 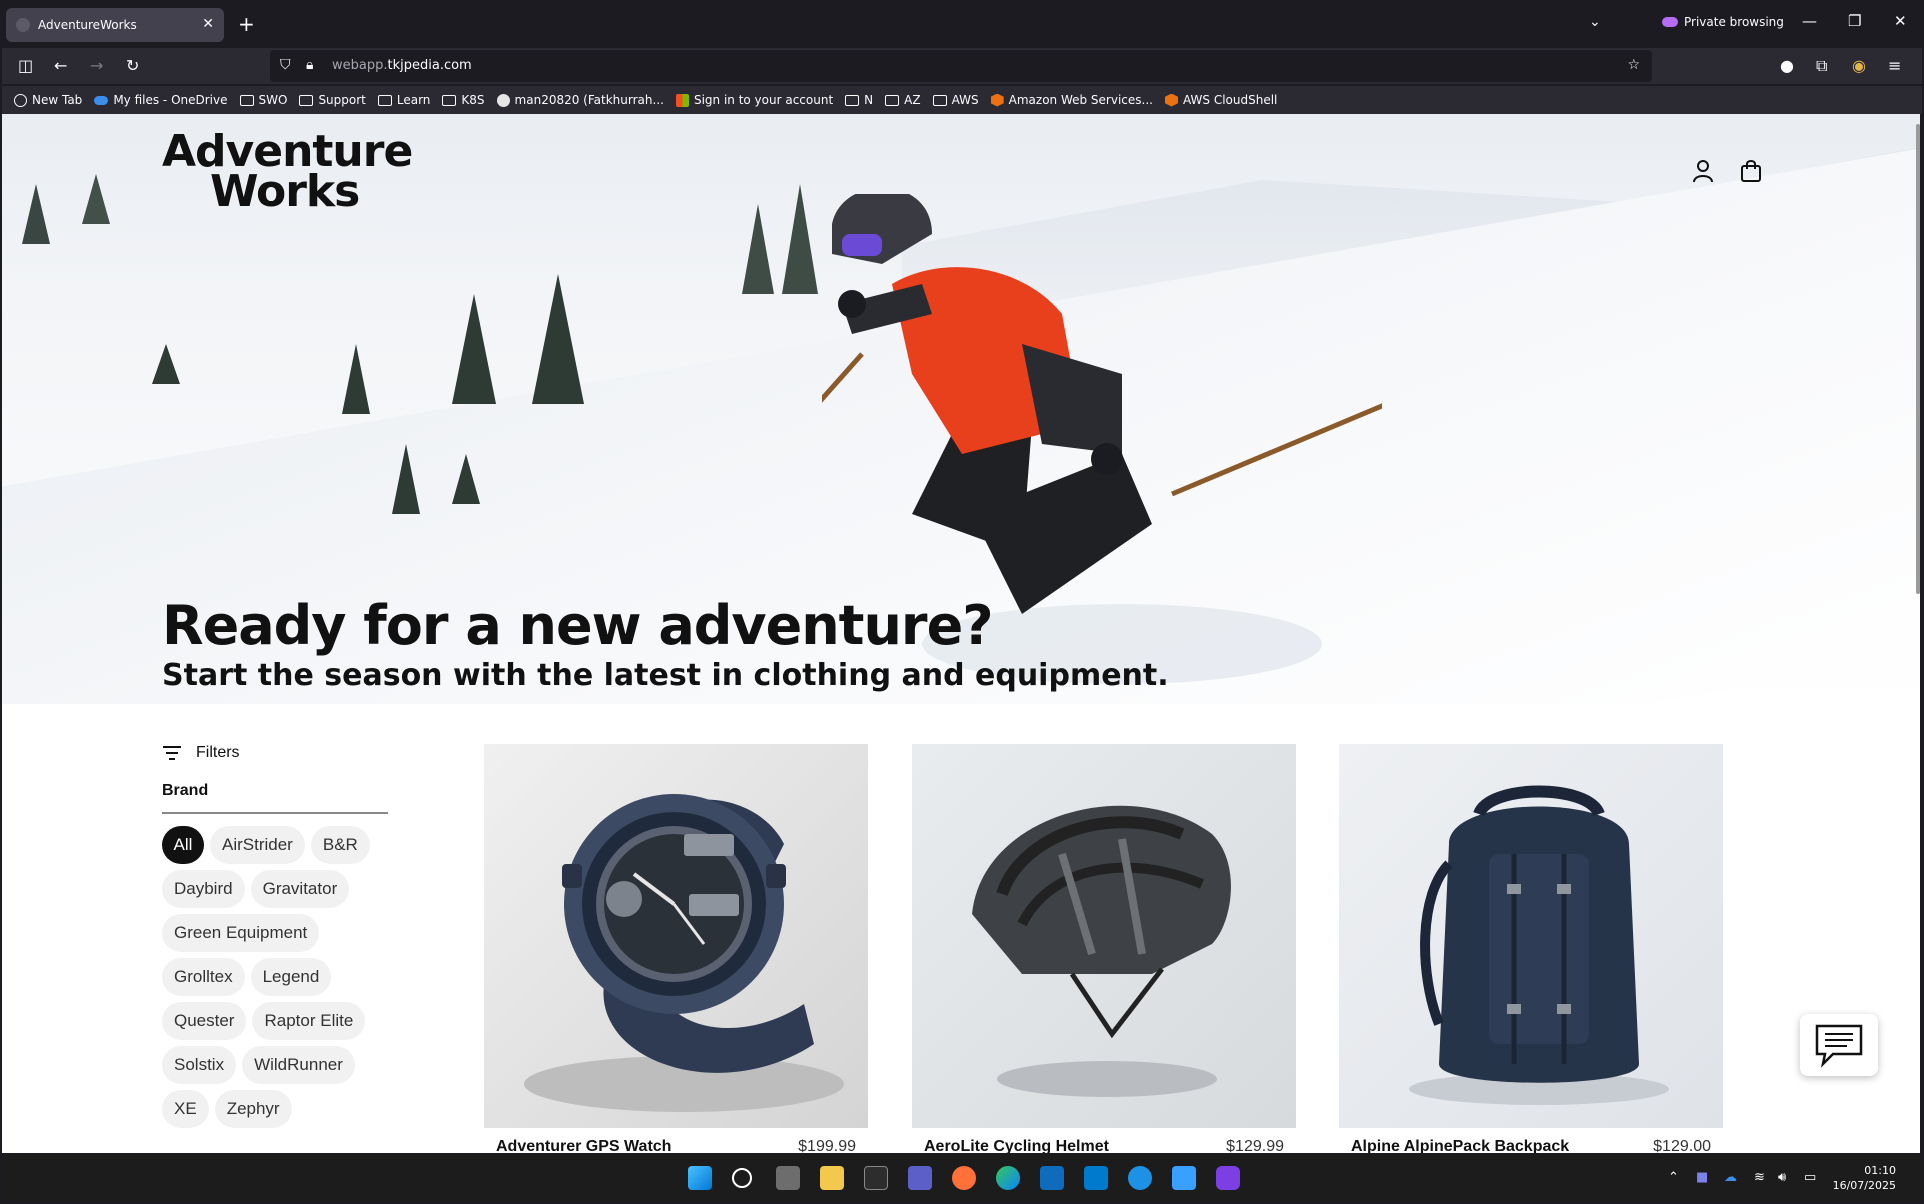 What do you see at coordinates (964, 1178) in the screenshot?
I see `firefox-icon` at bounding box center [964, 1178].